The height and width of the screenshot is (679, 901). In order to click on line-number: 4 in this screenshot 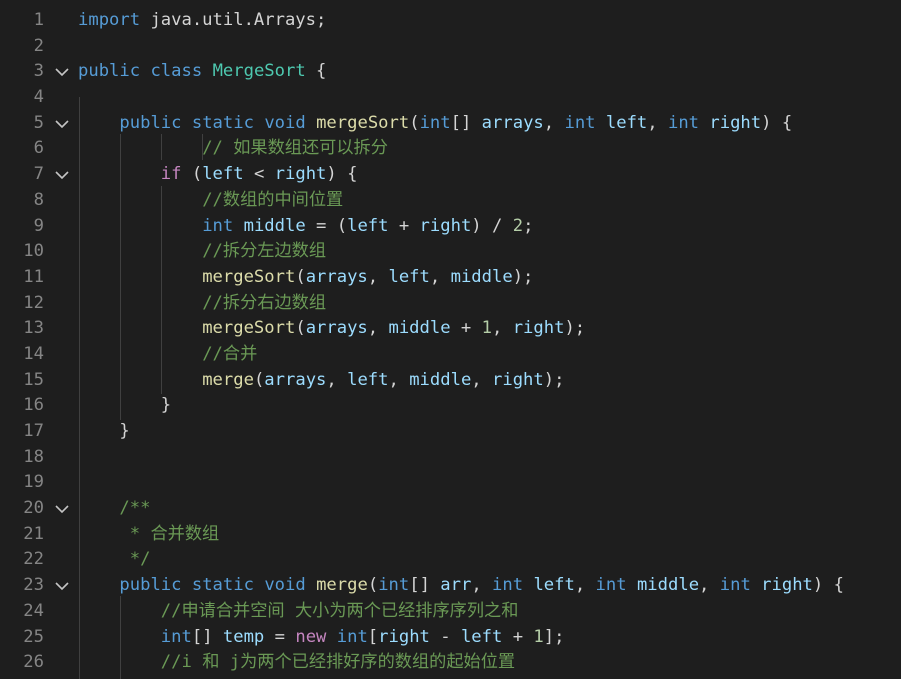, I will do `click(38, 97)`.